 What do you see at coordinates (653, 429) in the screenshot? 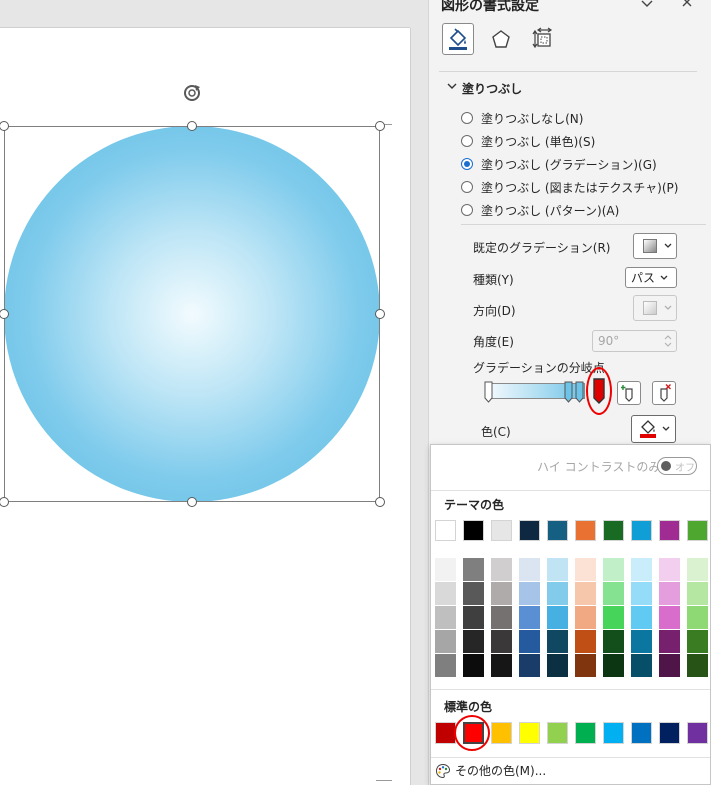
I see `color-dropdown-button` at bounding box center [653, 429].